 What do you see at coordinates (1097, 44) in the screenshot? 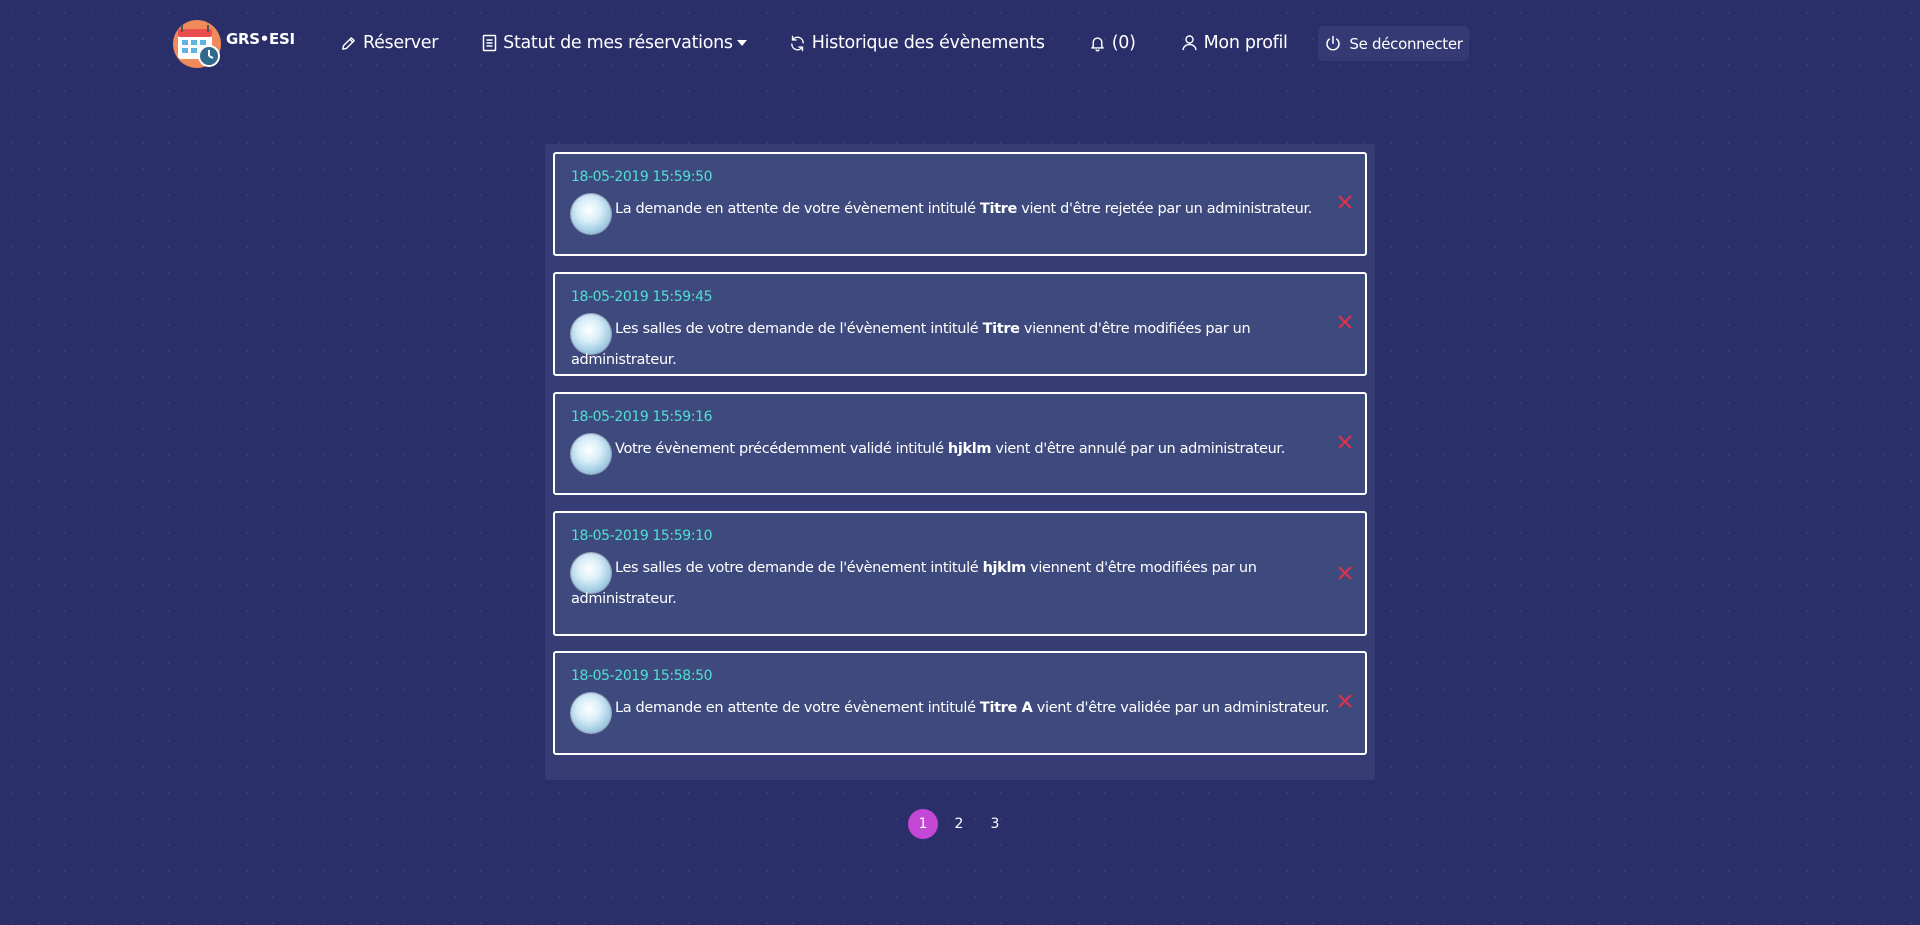
I see `bell-icon` at bounding box center [1097, 44].